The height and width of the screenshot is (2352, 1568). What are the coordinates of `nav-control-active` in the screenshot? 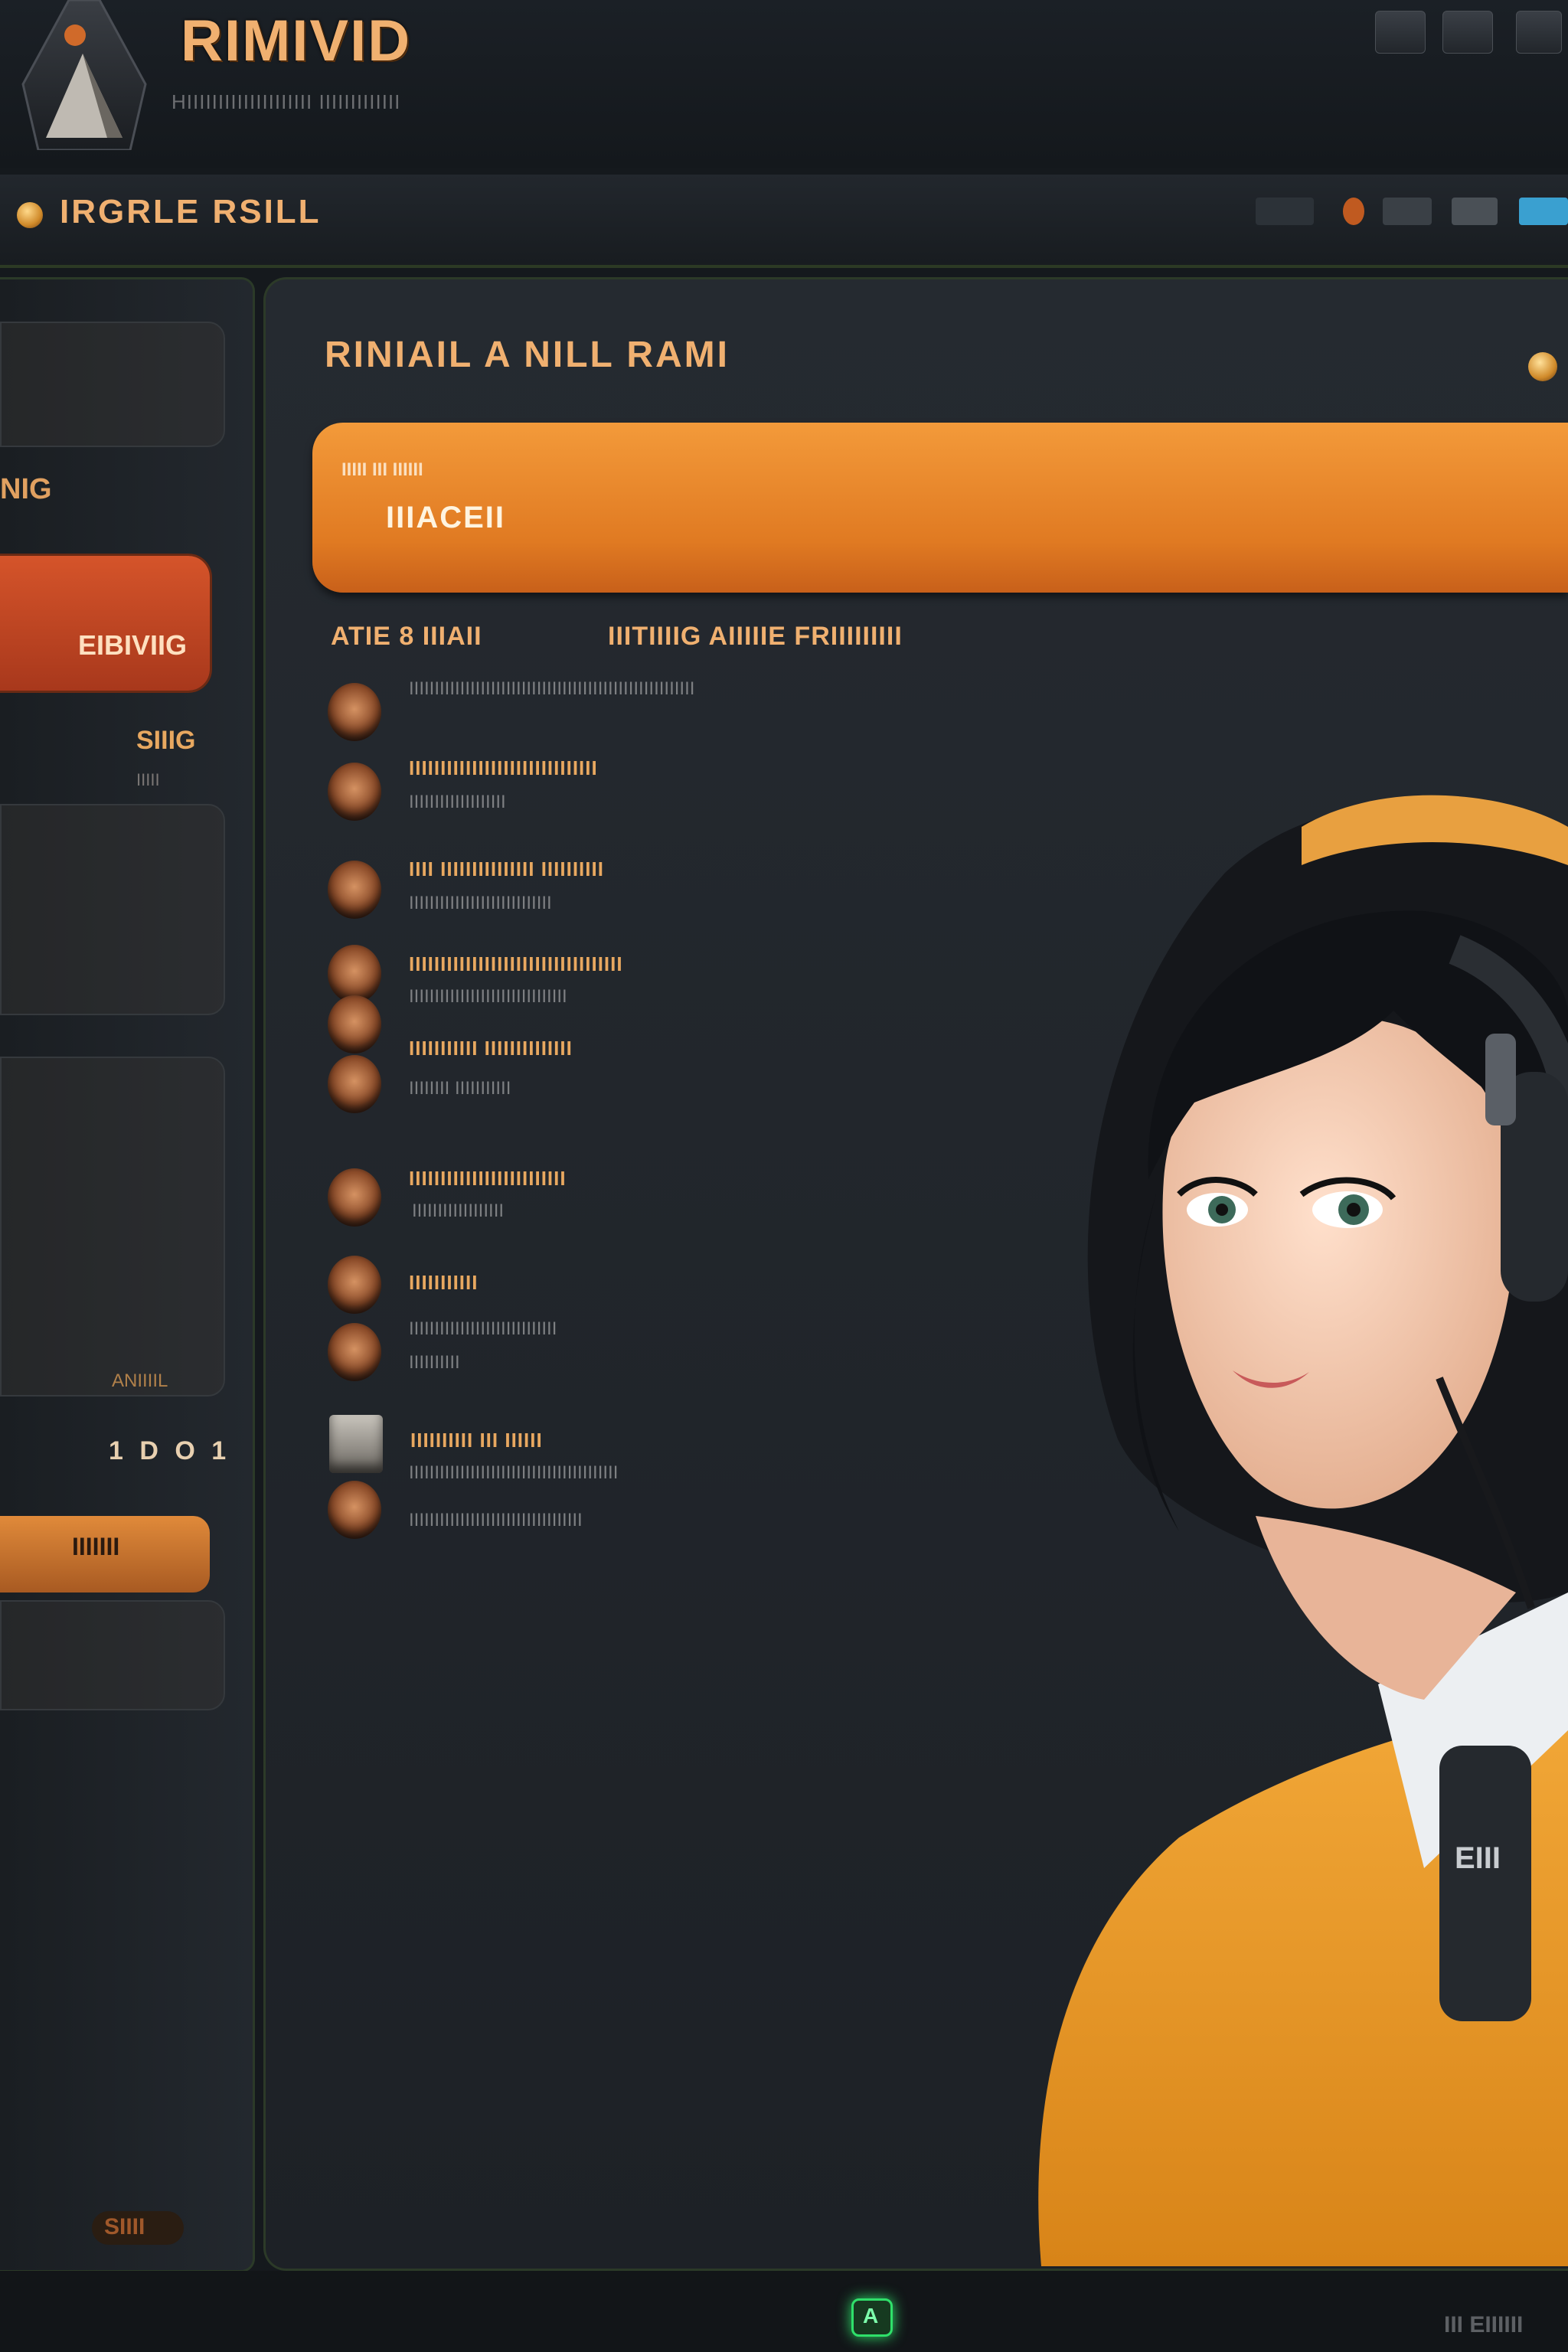 It's located at (1543, 211).